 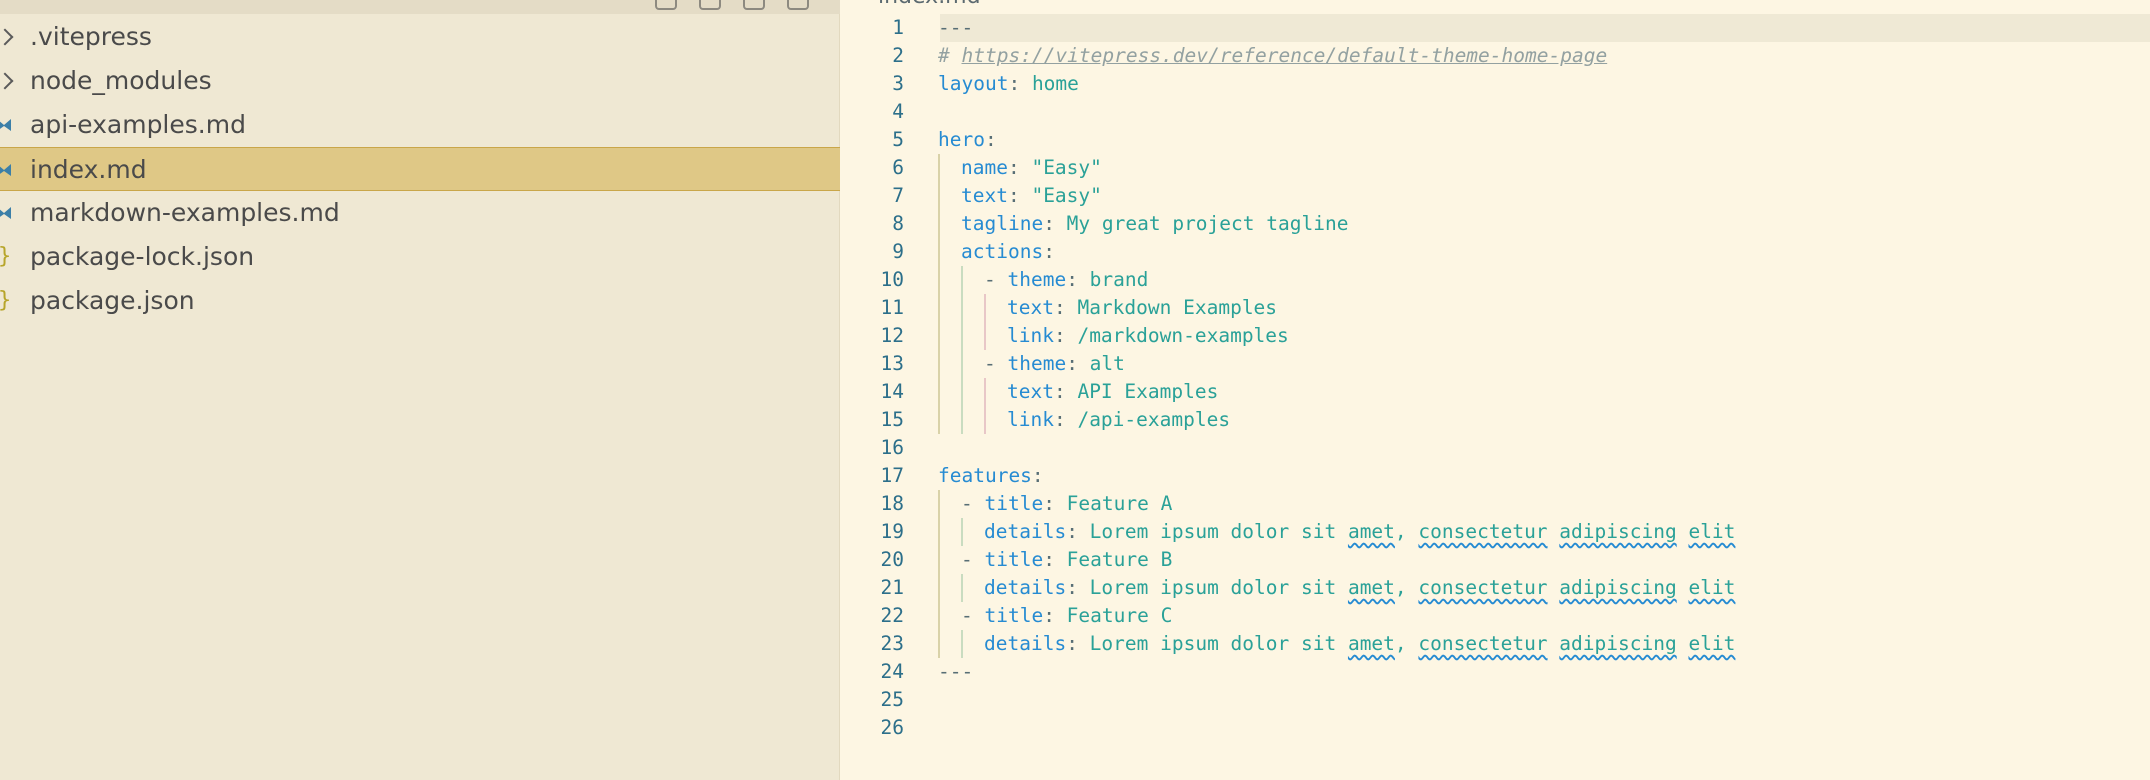 What do you see at coordinates (929, 4) in the screenshot?
I see `editor-tab-label: index.md` at bounding box center [929, 4].